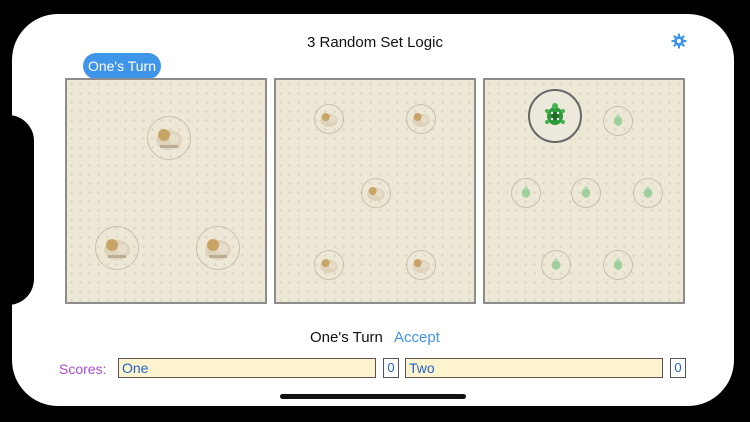 The height and width of the screenshot is (422, 750). I want to click on scores-label: Scores:, so click(83, 369).